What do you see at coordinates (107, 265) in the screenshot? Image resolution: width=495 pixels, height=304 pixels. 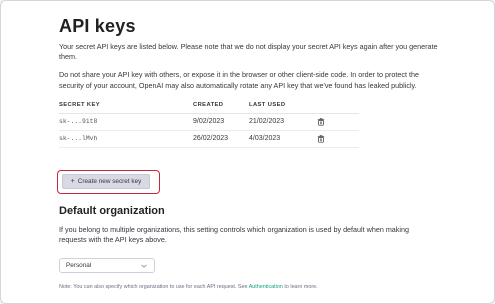 I see `organization-select: Personal` at bounding box center [107, 265].